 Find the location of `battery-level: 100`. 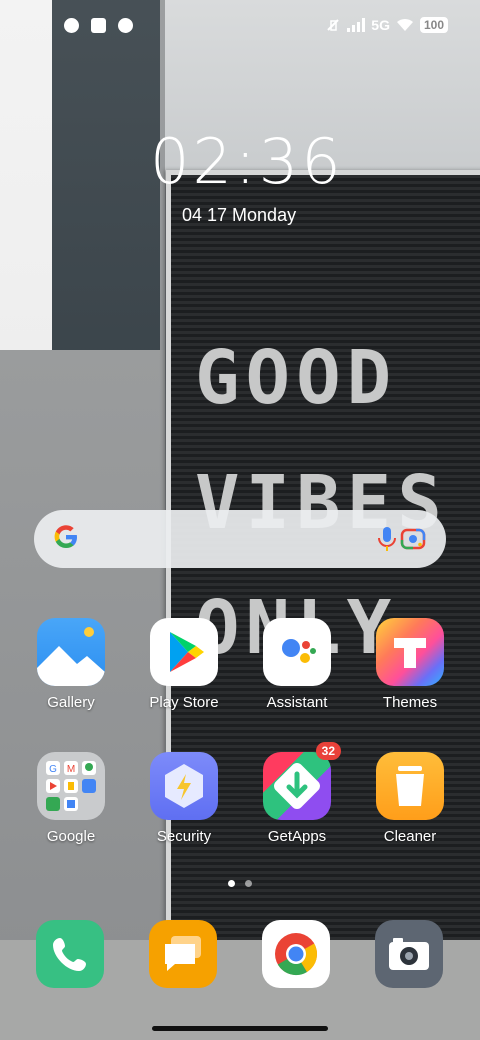

battery-level: 100 is located at coordinates (433, 25).